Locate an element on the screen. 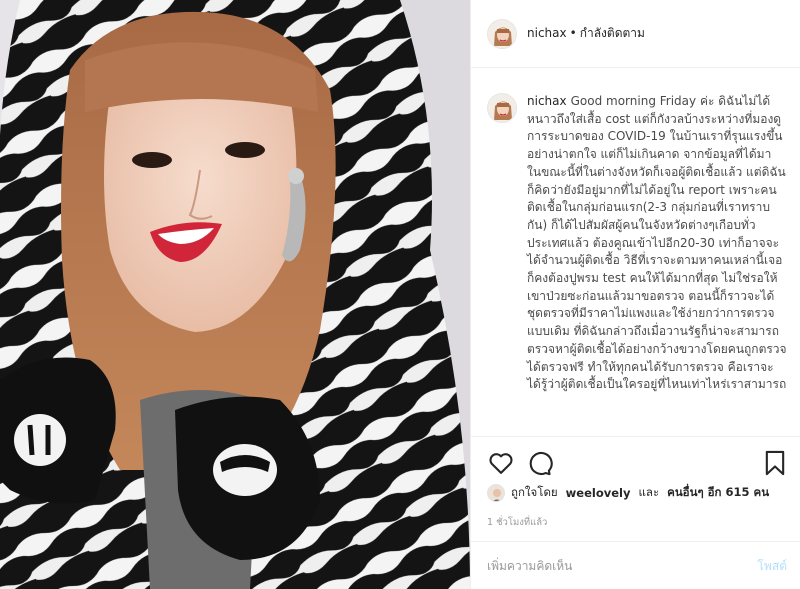  other-likers-link: คนอื่นๆ อีก 615 คน is located at coordinates (718, 493).